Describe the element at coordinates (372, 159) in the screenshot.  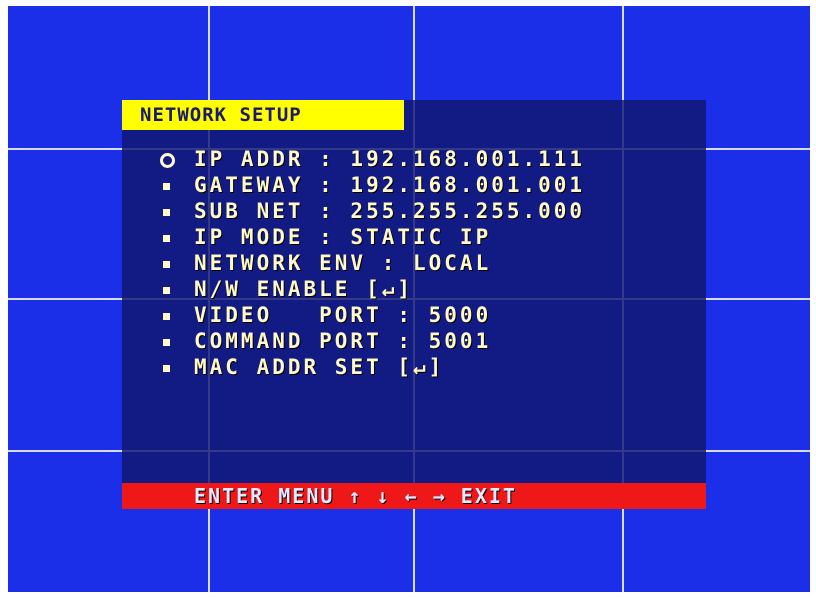
I see `menu-item-ip-addr: IP ADDR : 192.168.001.111` at that location.